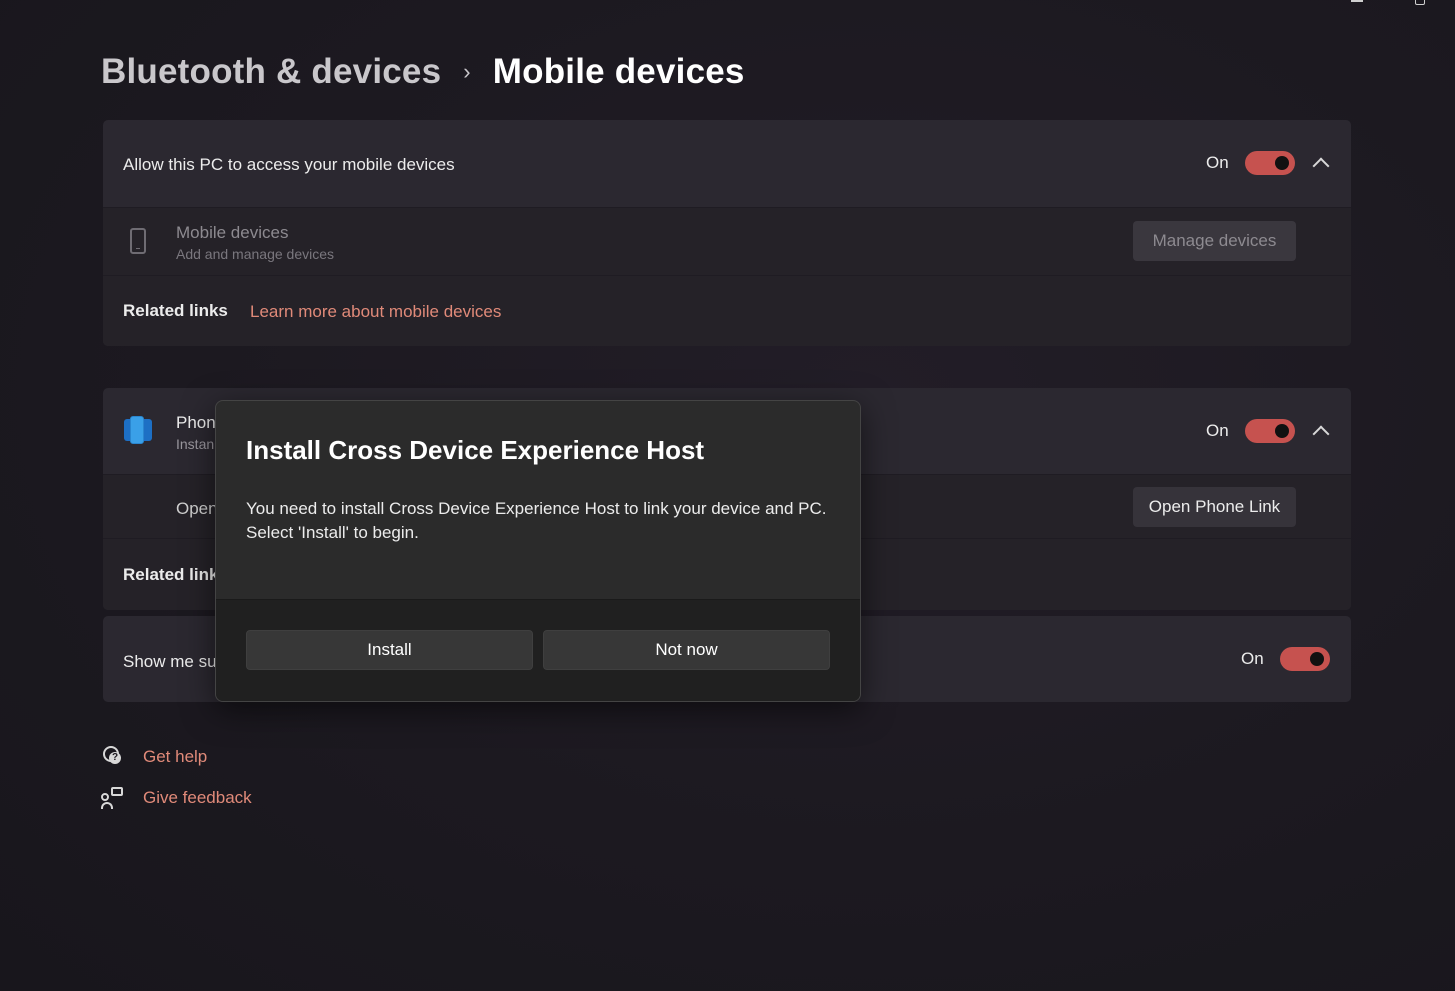  Describe the element at coordinates (475, 450) in the screenshot. I see `dialog-title: Install Cross Device Experience Host` at that location.